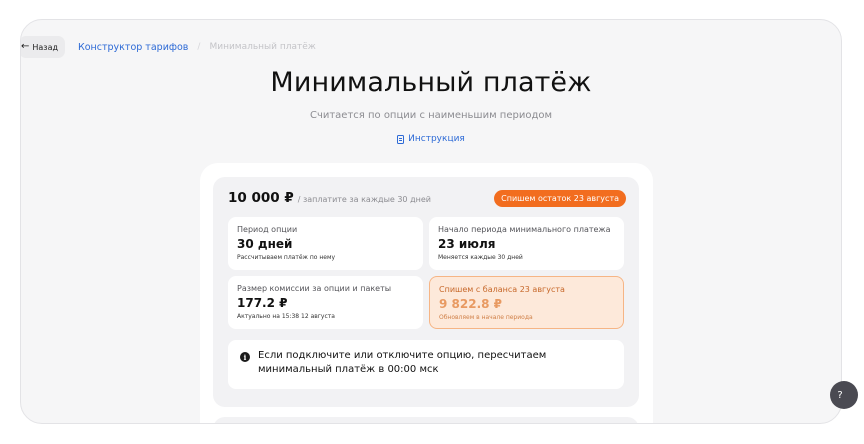 Image resolution: width=864 pixels, height=444 pixels. Describe the element at coordinates (267, 229) in the screenshot. I see `tile-label: Период опции` at that location.